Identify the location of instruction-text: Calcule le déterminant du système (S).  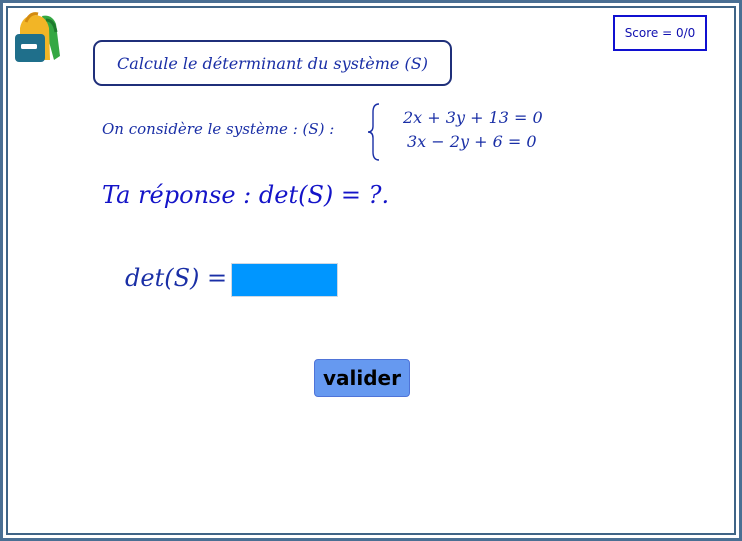
(272, 63).